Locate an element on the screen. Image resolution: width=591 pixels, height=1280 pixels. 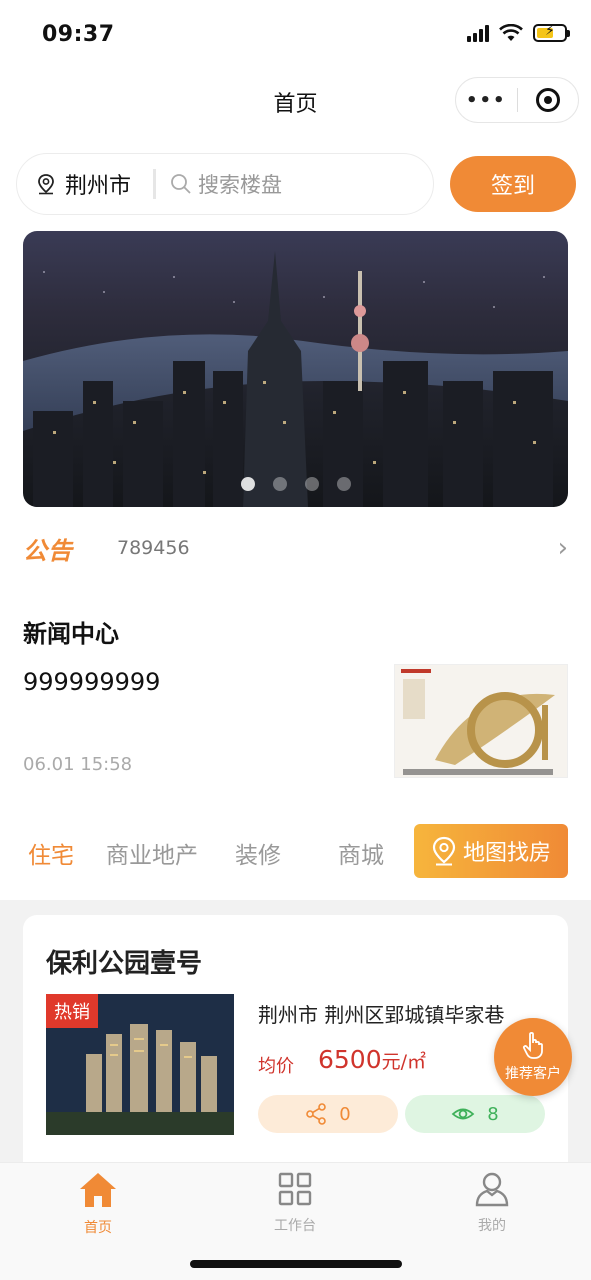
listing-address: 荆州市 荆州区郢城镇毕家巷 is located at coordinates (381, 1015).